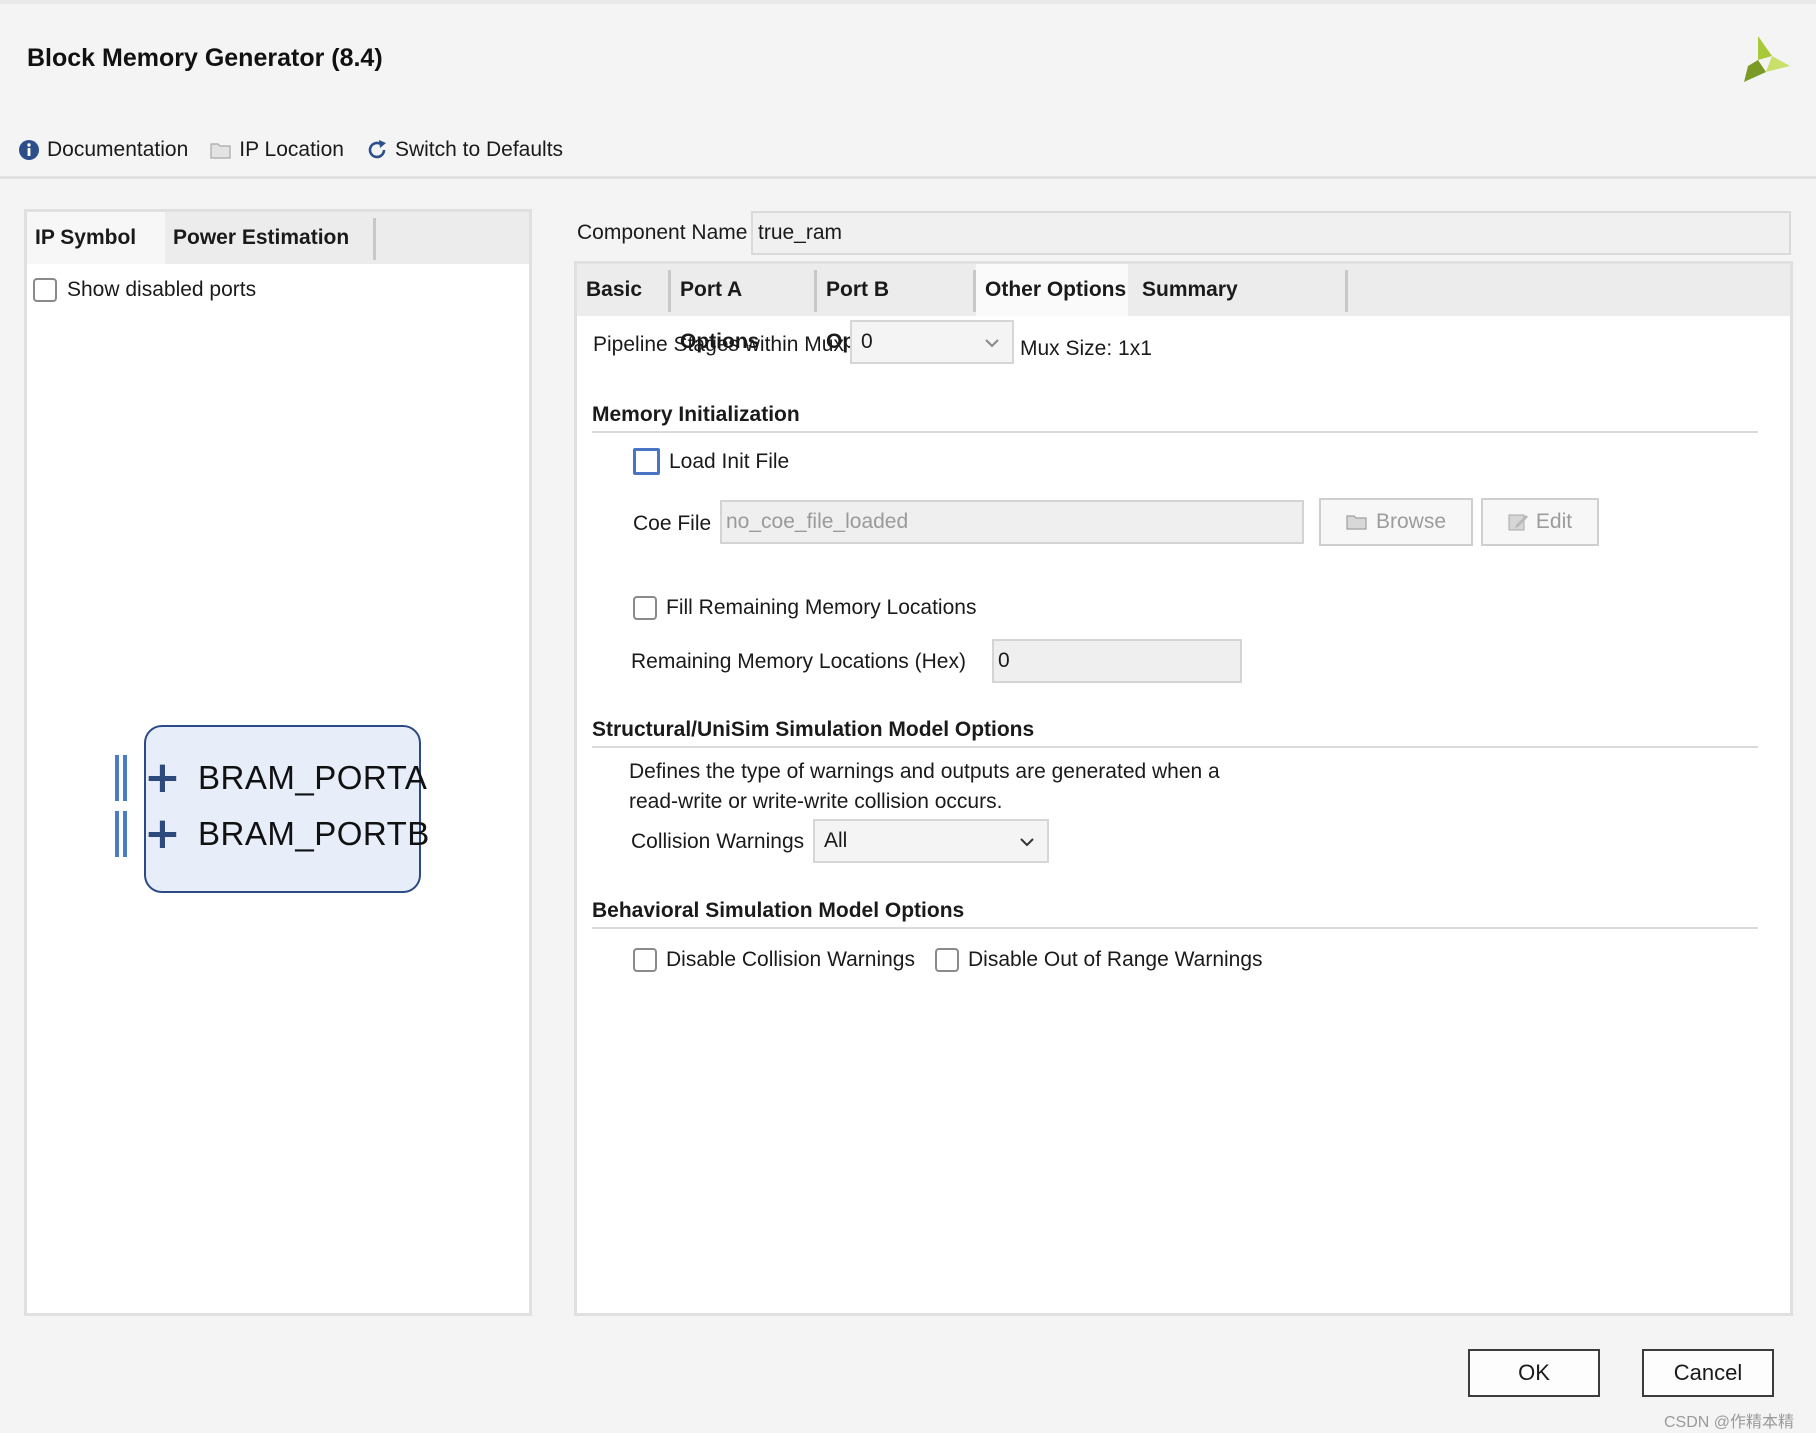 The image size is (1816, 1433). I want to click on edit-label: Edit, so click(1554, 521).